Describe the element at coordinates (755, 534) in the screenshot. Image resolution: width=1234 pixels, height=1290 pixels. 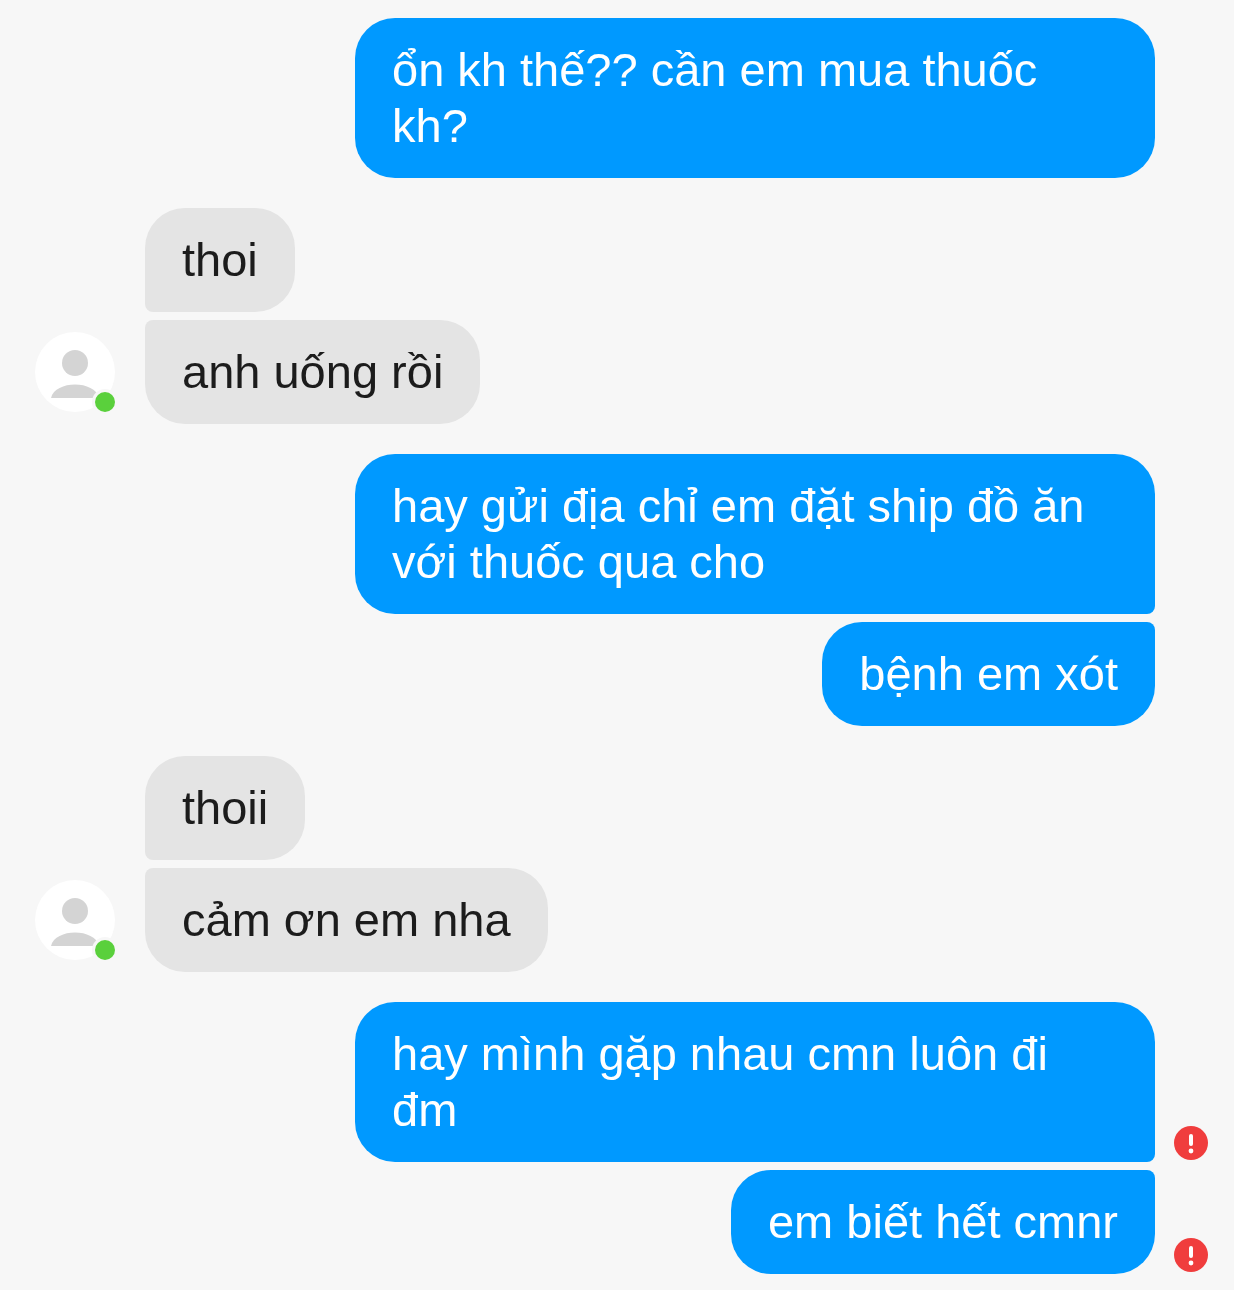
I see `sent-message-bubble: hay gửi địa chỉ em đặt ship đồ ăn với thuốc qua cho` at that location.